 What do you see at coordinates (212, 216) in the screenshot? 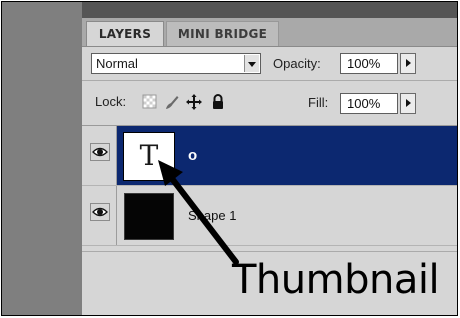
I see `layer-name: Shape 1` at bounding box center [212, 216].